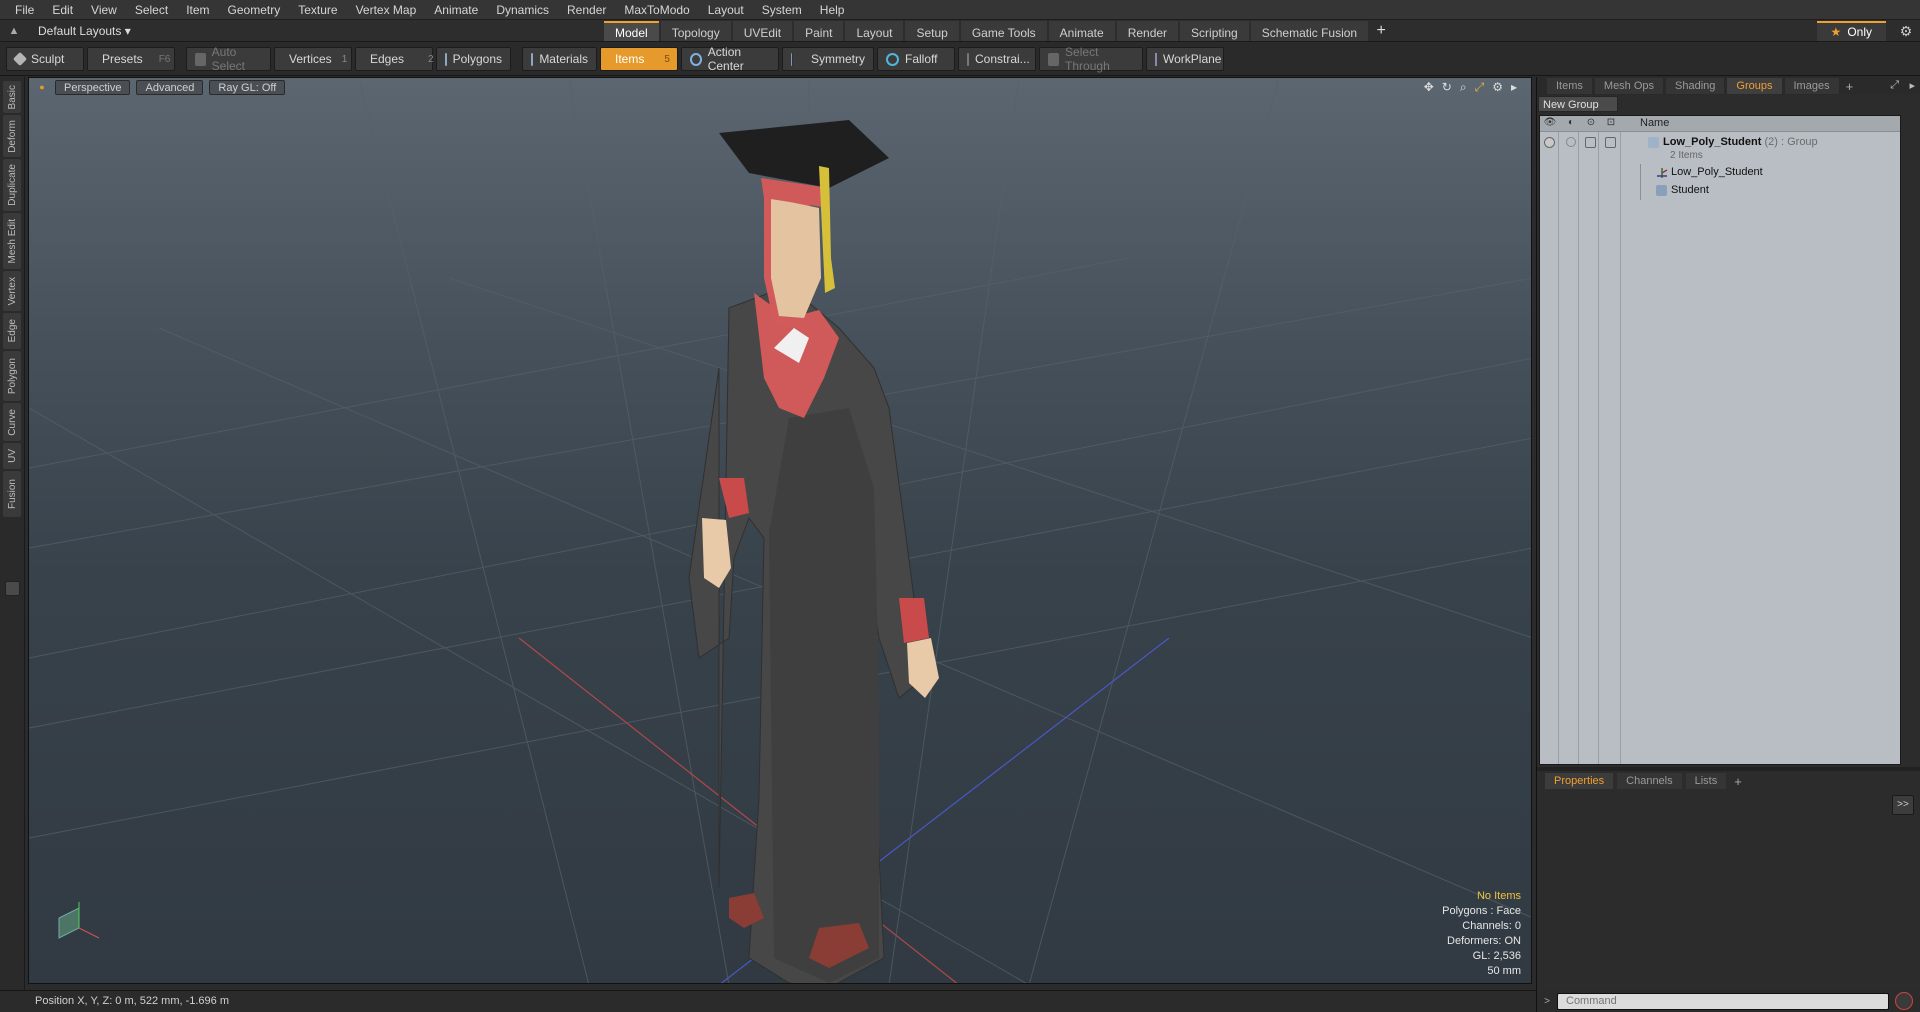 The image size is (1920, 1012). I want to click on expand-properties-button: >>, so click(1903, 805).